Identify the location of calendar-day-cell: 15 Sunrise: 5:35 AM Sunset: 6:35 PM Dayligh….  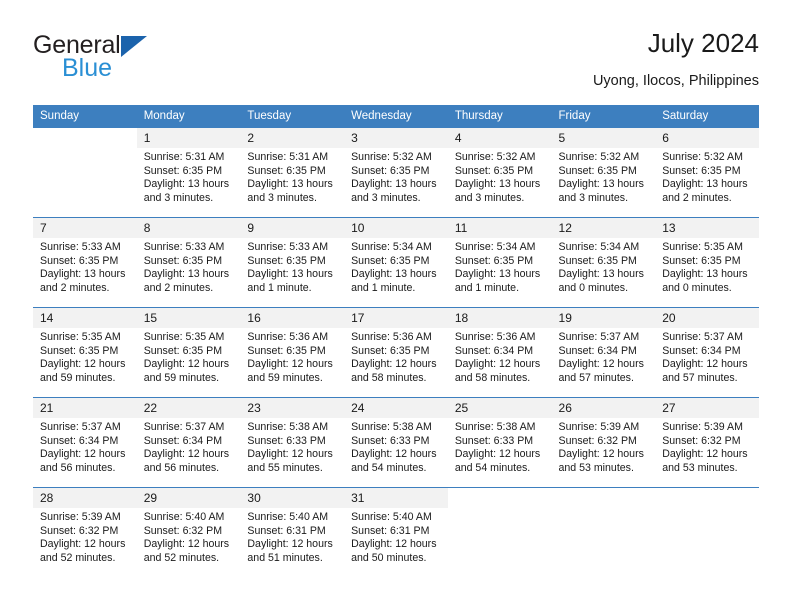
(188, 352).